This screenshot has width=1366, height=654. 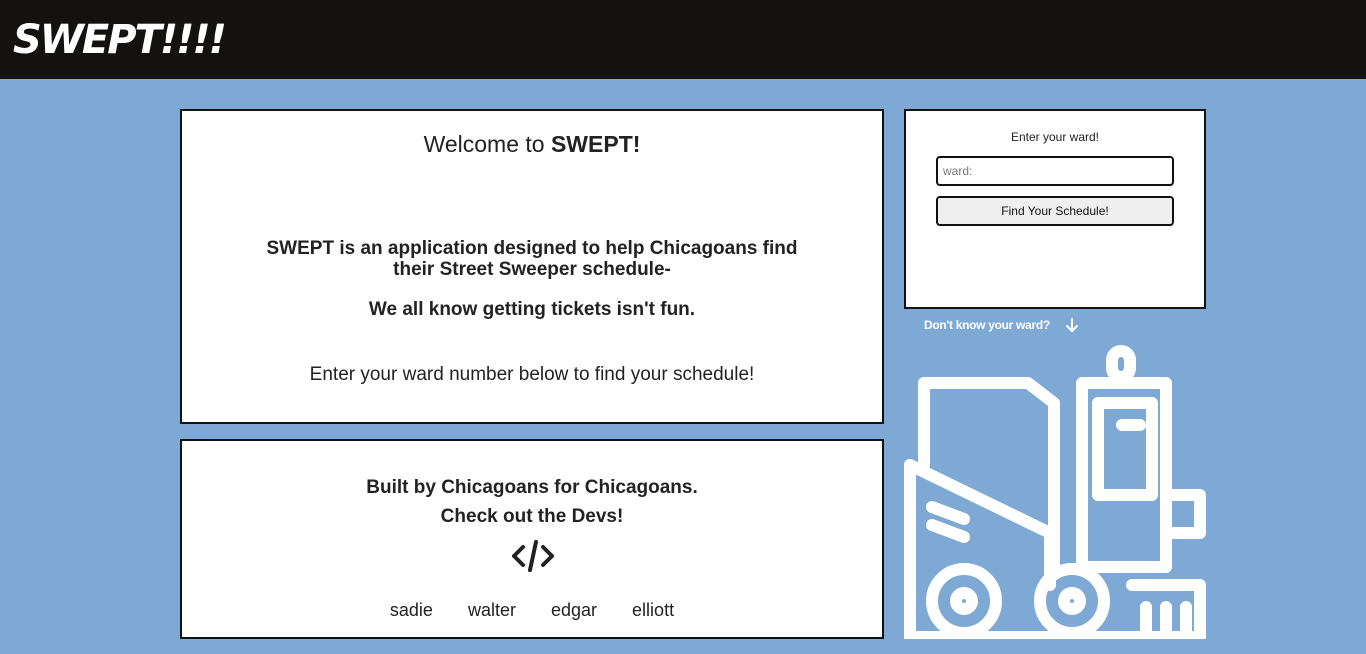 What do you see at coordinates (987, 325) in the screenshot?
I see `dont-know-ward-link: Don't know your ward?` at bounding box center [987, 325].